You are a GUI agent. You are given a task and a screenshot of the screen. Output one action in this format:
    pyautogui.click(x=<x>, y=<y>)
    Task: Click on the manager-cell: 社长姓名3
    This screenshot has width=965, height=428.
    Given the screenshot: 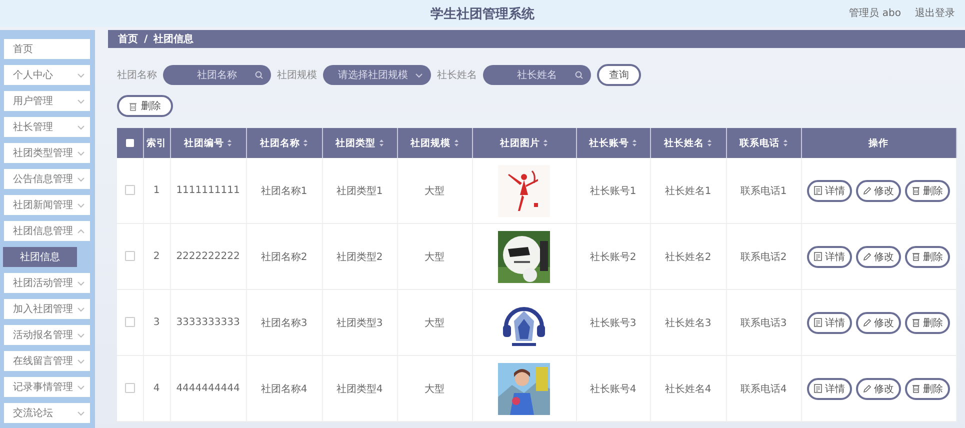 What is the action you would take?
    pyautogui.click(x=688, y=323)
    